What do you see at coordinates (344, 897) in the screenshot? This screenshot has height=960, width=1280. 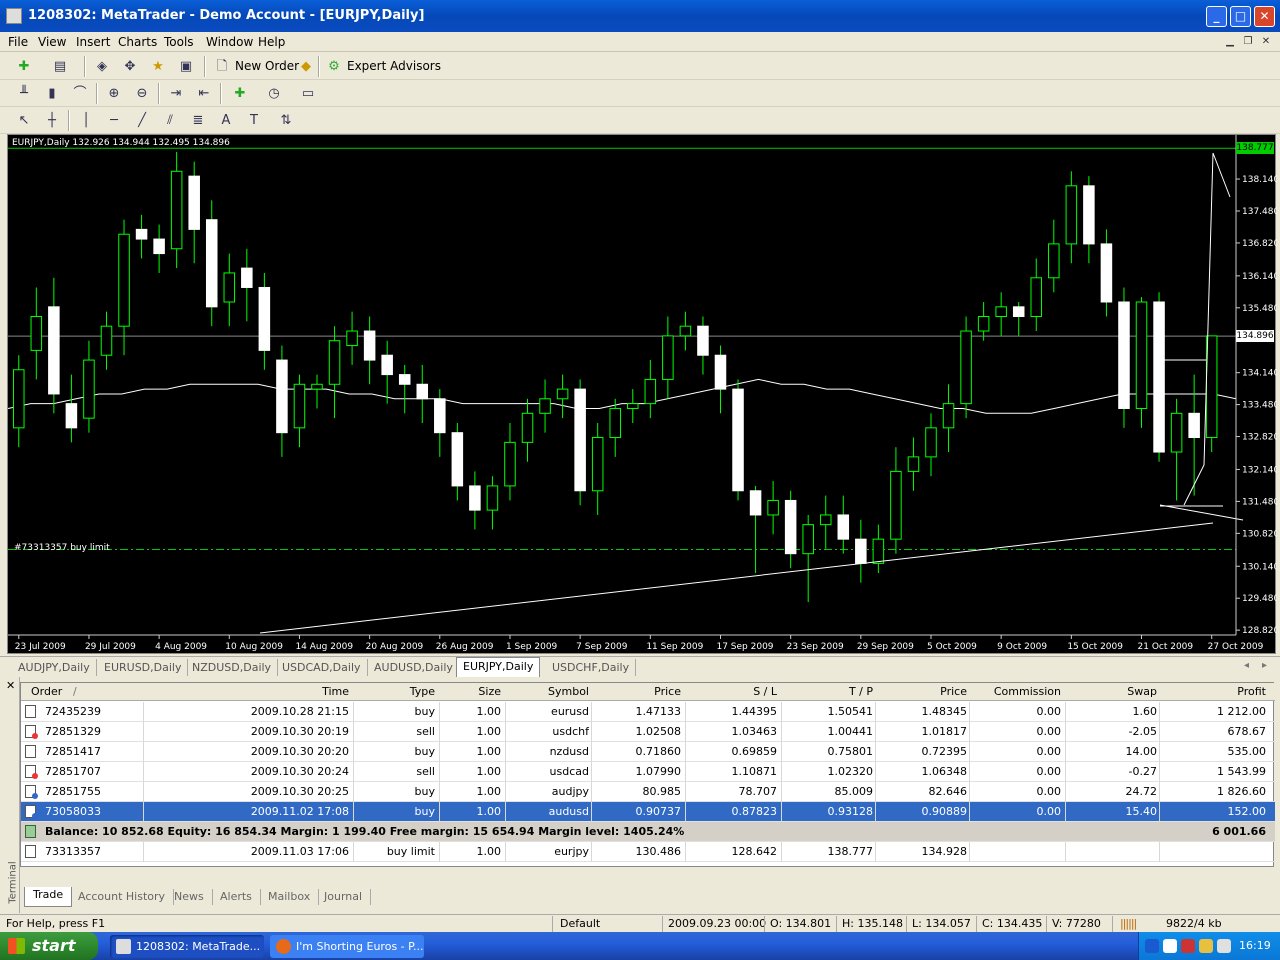 I see `tab-journal: Journal` at bounding box center [344, 897].